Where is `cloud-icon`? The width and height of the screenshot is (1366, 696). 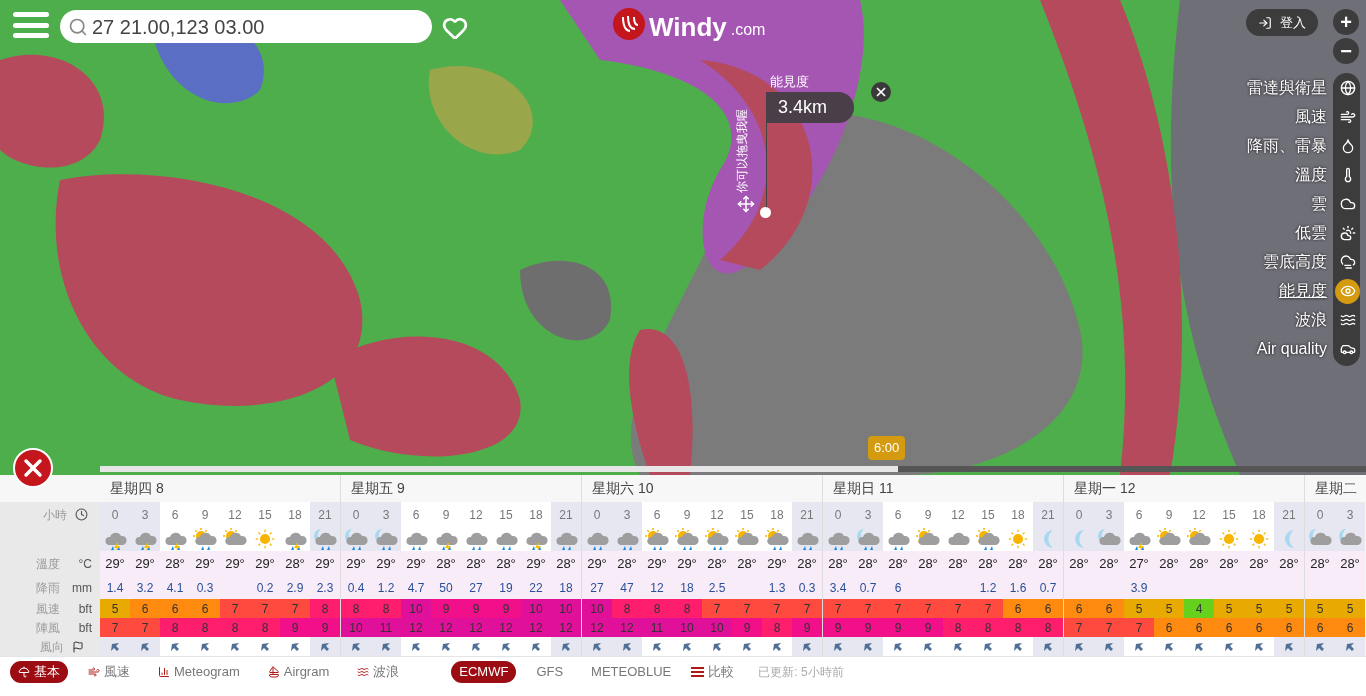 cloud-icon is located at coordinates (1347, 233).